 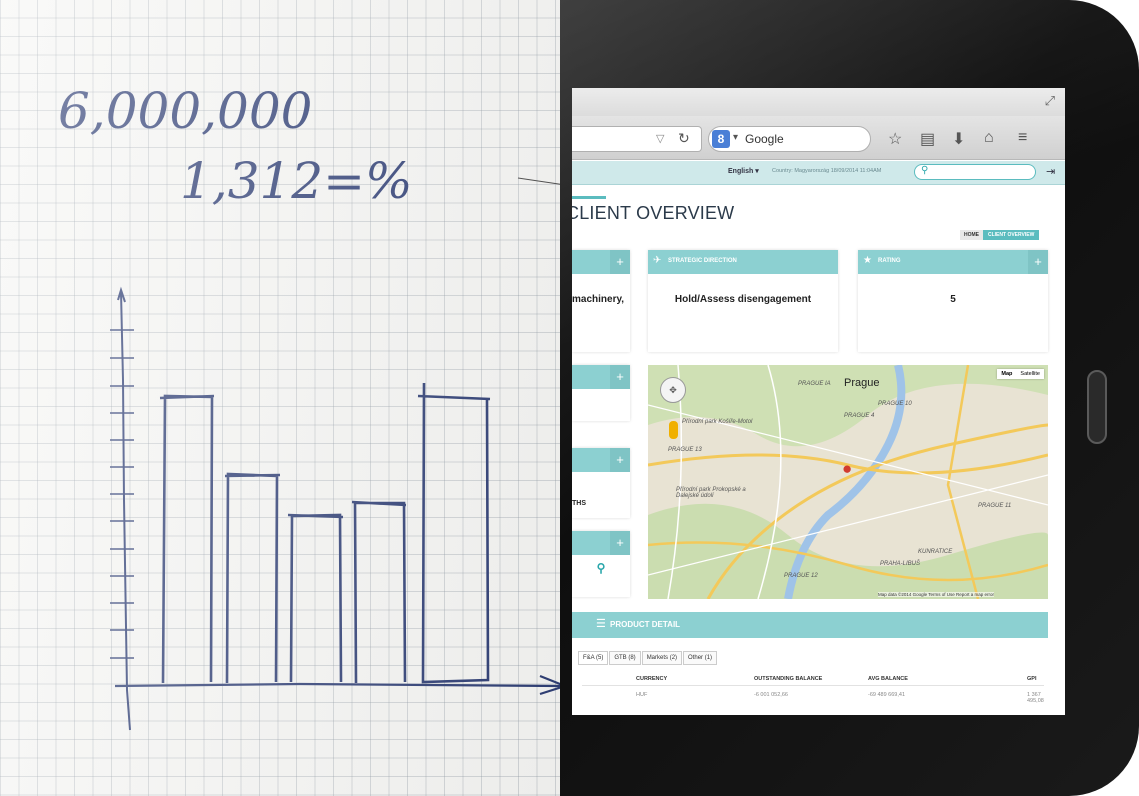 What do you see at coordinates (735, 137) in the screenshot?
I see `chevron-down-icon: ▾` at bounding box center [735, 137].